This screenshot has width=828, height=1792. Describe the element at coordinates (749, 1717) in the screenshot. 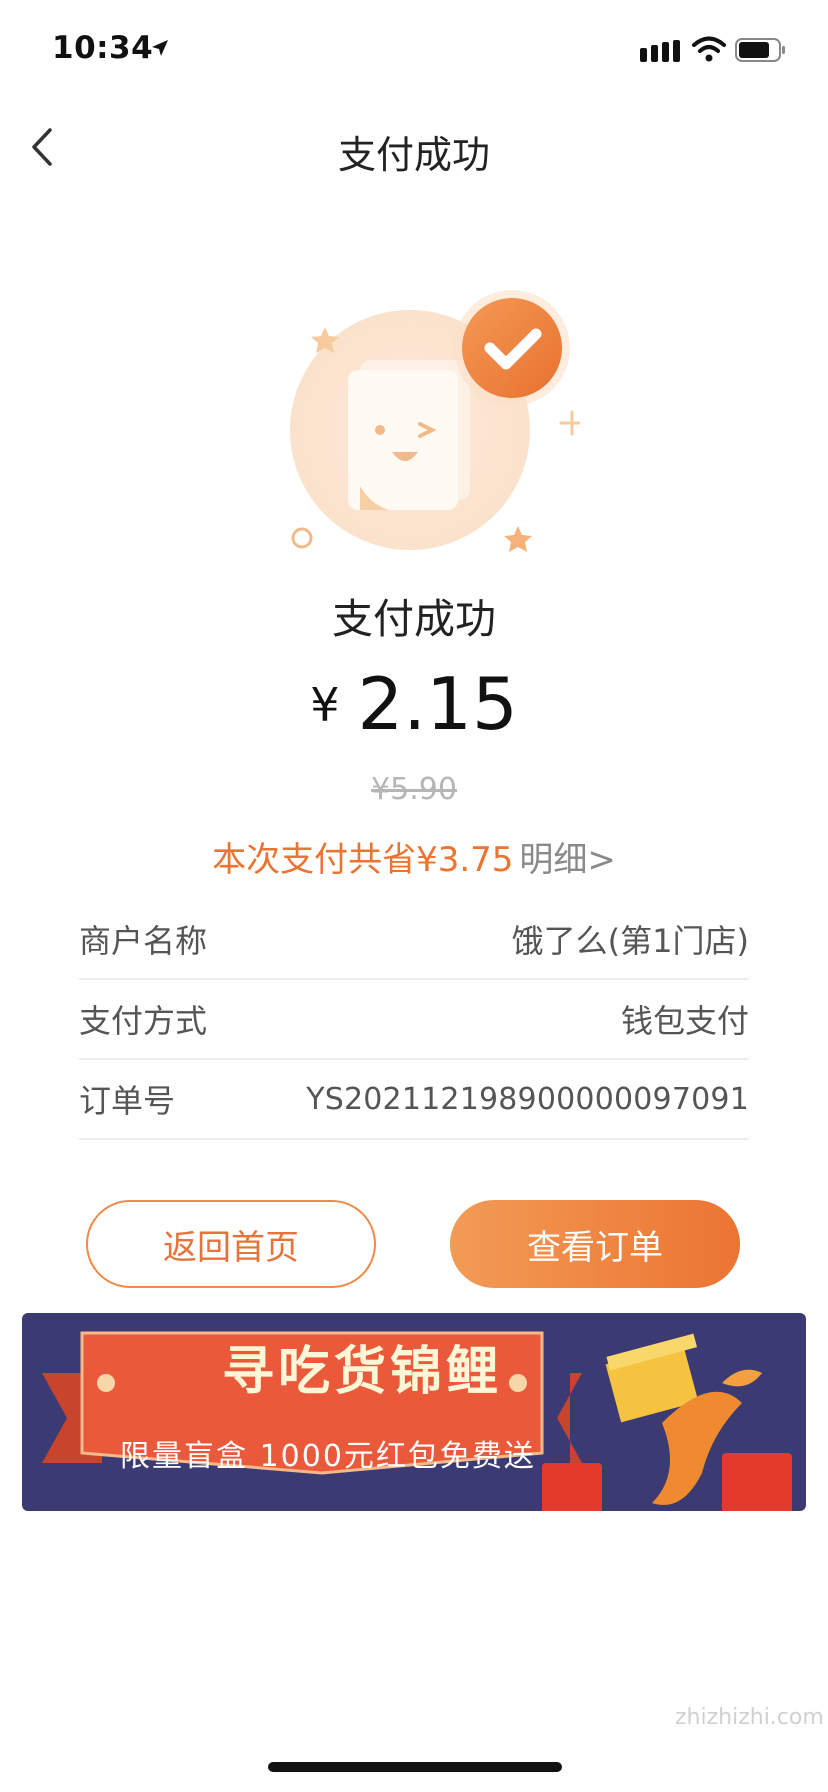

I see `watermark: zhizhizhi.com` at that location.